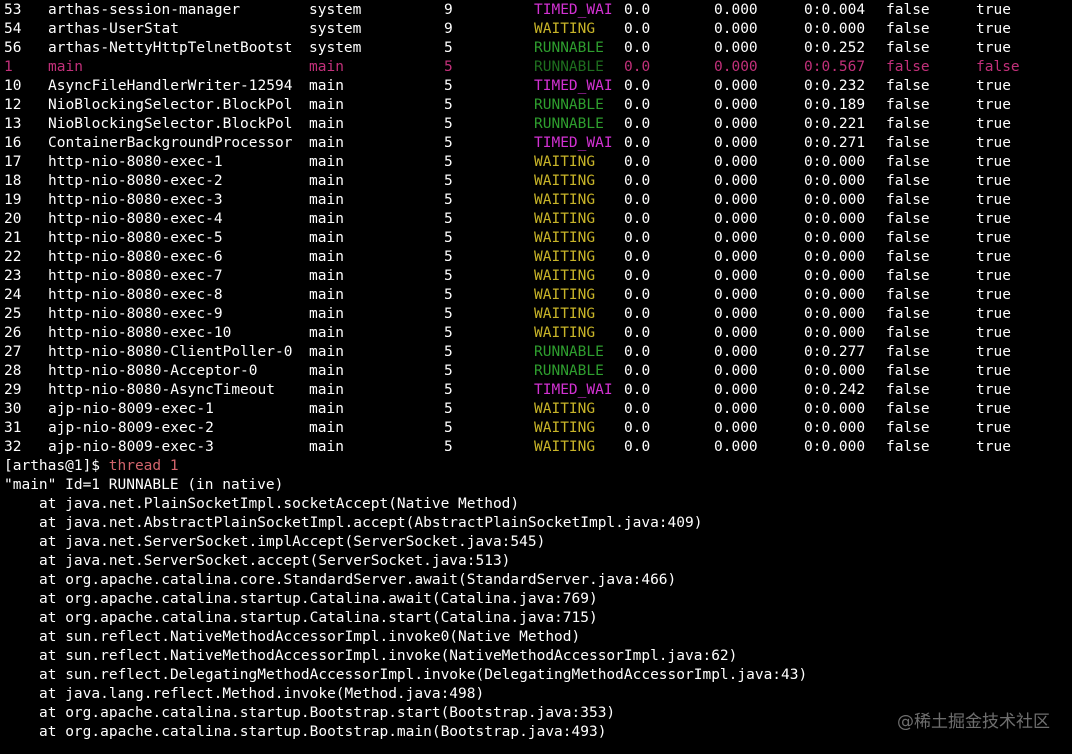 The width and height of the screenshot is (1072, 754). What do you see at coordinates (13, 29) in the screenshot?
I see `thread-id: 54` at bounding box center [13, 29].